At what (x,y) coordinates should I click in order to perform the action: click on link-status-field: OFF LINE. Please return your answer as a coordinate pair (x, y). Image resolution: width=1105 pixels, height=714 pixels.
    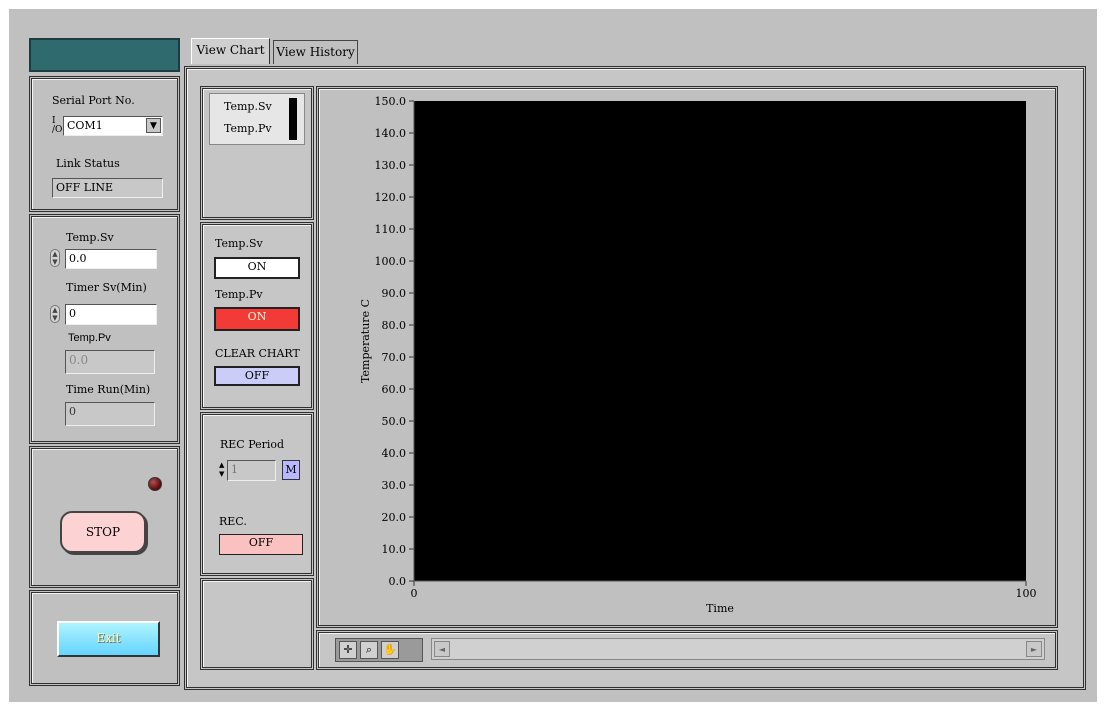
    Looking at the image, I should click on (107, 188).